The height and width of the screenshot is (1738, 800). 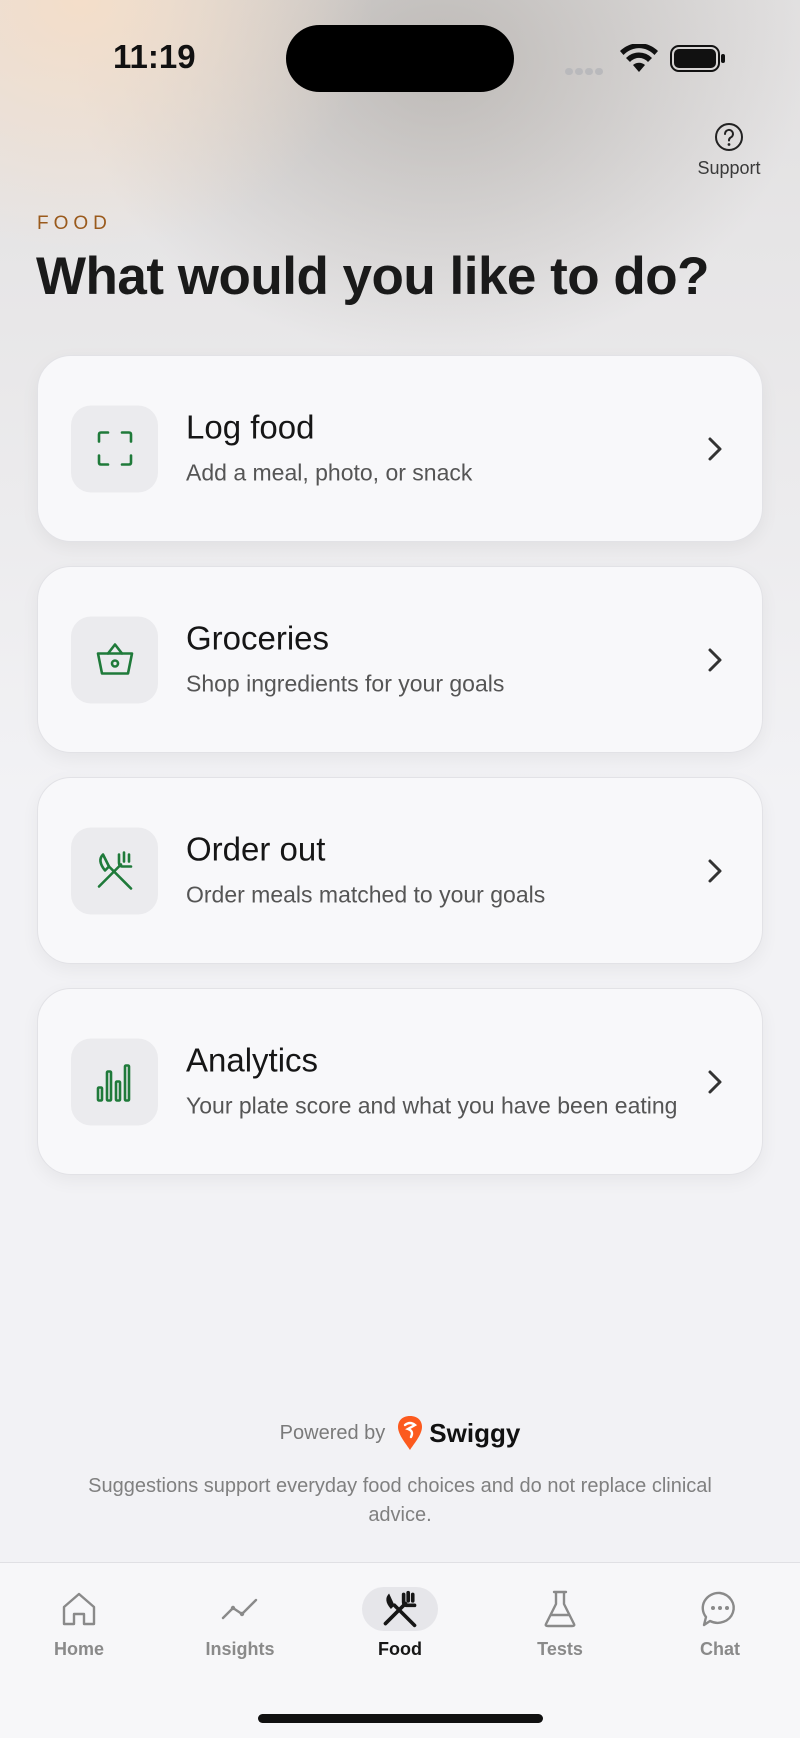 I want to click on swiggy-logo-icon, so click(x=410, y=1433).